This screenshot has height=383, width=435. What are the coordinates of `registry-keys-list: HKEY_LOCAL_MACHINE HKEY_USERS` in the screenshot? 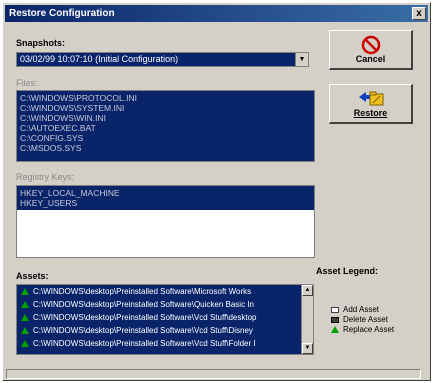 It's located at (165, 221).